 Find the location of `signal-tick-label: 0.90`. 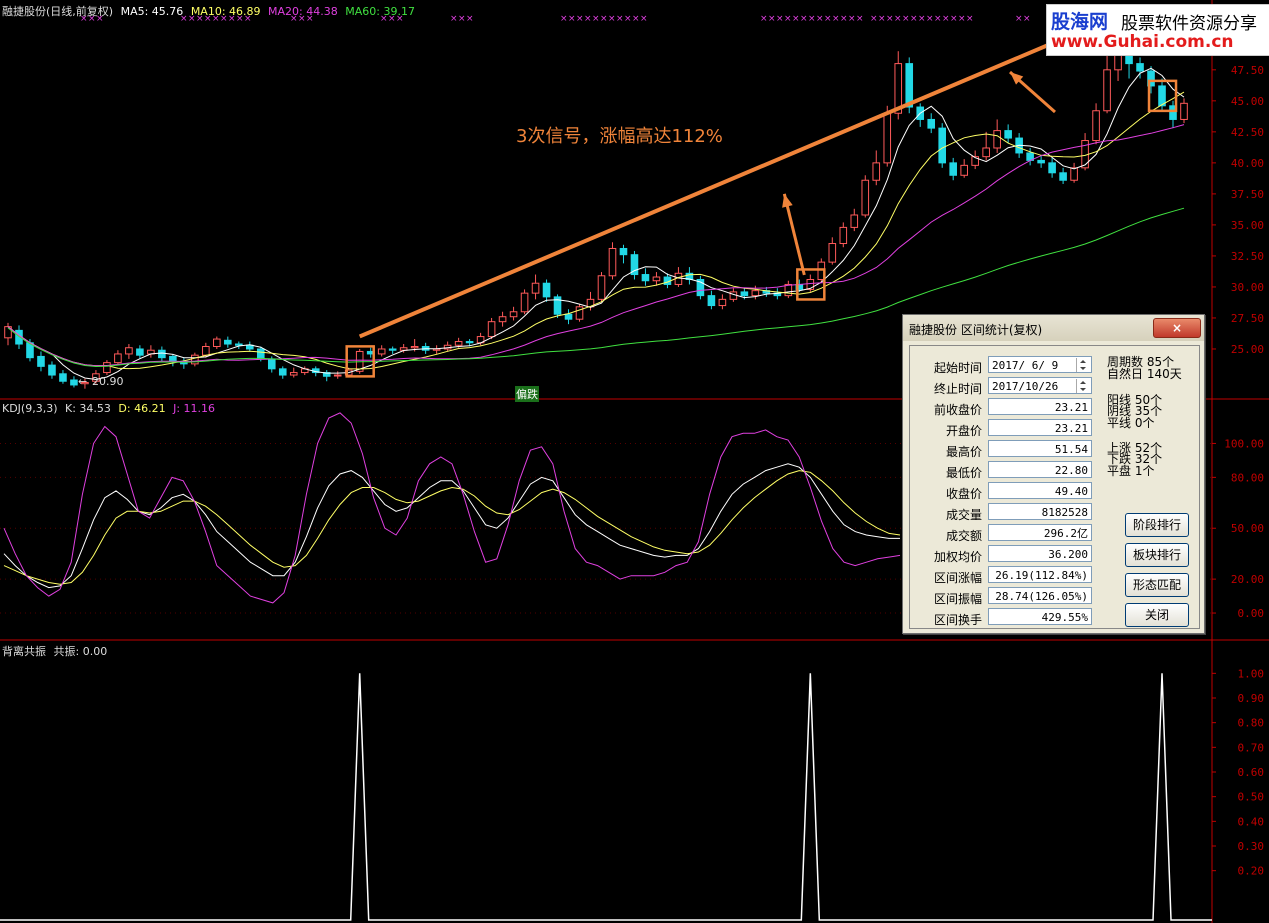

signal-tick-label: 0.90 is located at coordinates (1251, 698).